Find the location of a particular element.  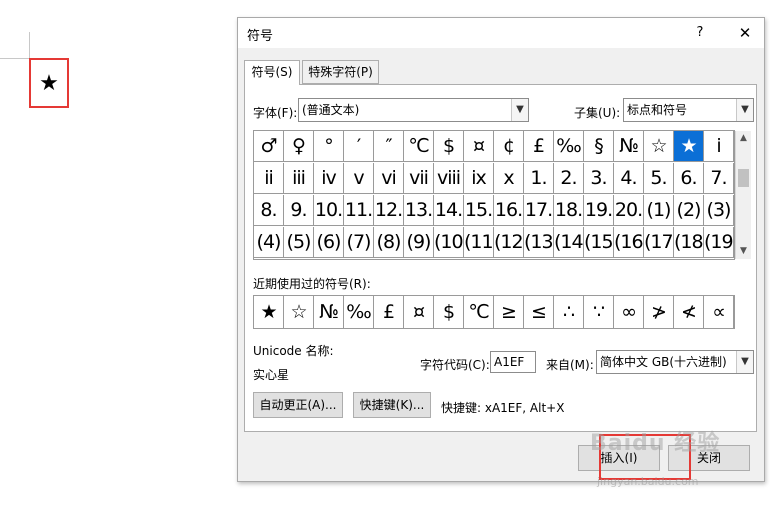

symbol-cell: ★ is located at coordinates (689, 146).